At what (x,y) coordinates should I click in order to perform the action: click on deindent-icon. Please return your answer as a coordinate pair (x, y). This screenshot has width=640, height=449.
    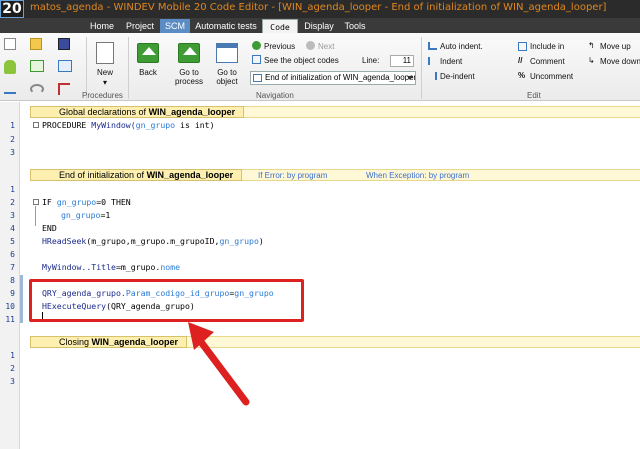
    Looking at the image, I should click on (432, 76).